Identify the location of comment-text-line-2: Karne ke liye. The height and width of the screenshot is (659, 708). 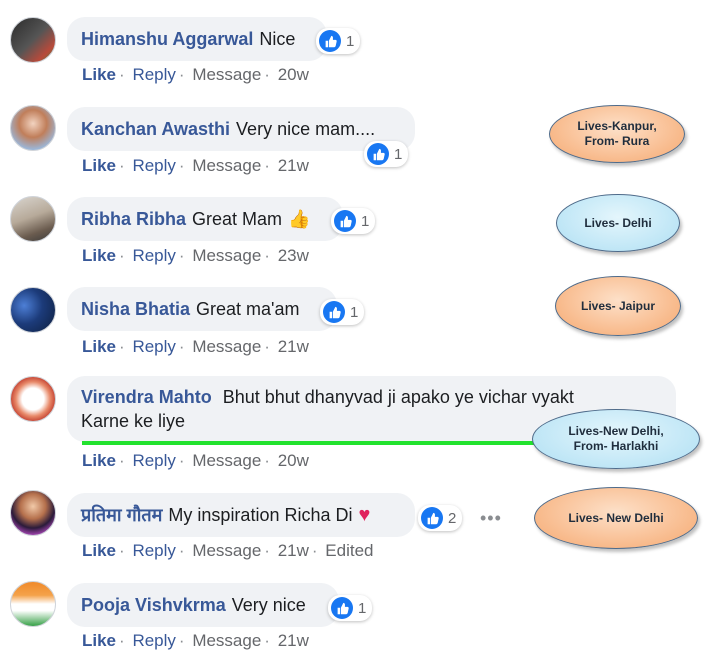
(133, 421).